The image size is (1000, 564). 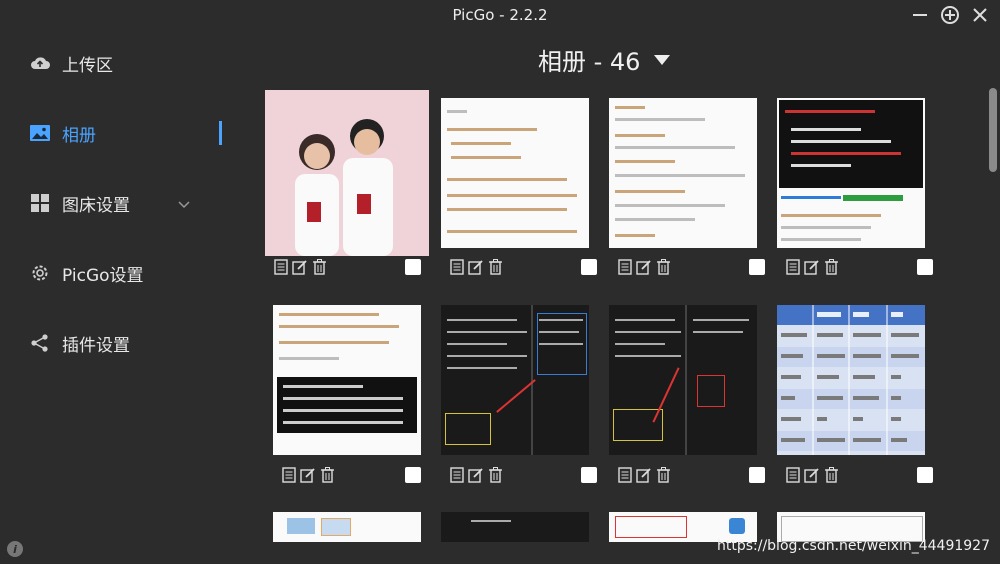 What do you see at coordinates (79, 135) in the screenshot?
I see `sidebar-item-label: 相册` at bounding box center [79, 135].